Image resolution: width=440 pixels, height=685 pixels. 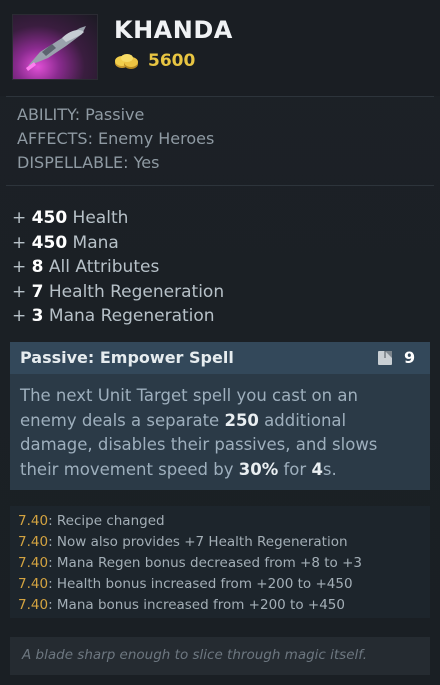 I want to click on stat-health: + 450 Health, so click(x=70, y=218).